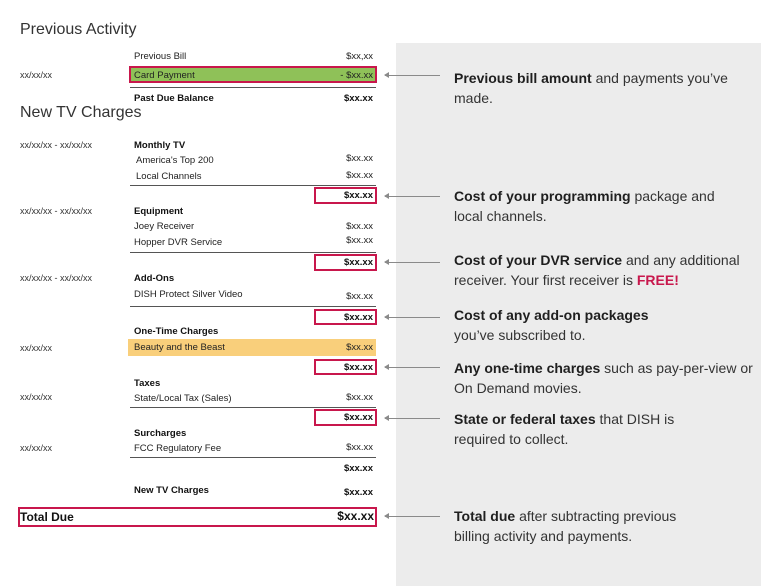 The image size is (761, 586). What do you see at coordinates (160, 433) in the screenshot?
I see `surcharges-title: Surcharges` at bounding box center [160, 433].